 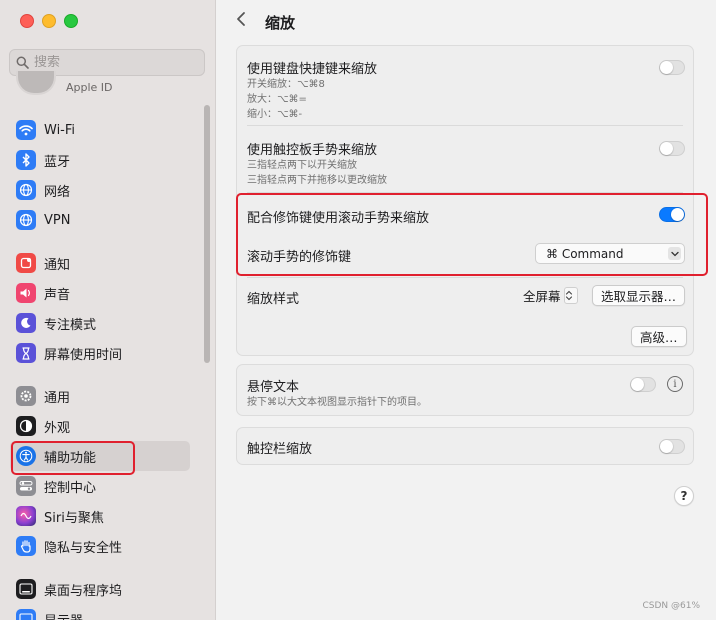 I want to click on dock-icon, so click(x=26, y=589).